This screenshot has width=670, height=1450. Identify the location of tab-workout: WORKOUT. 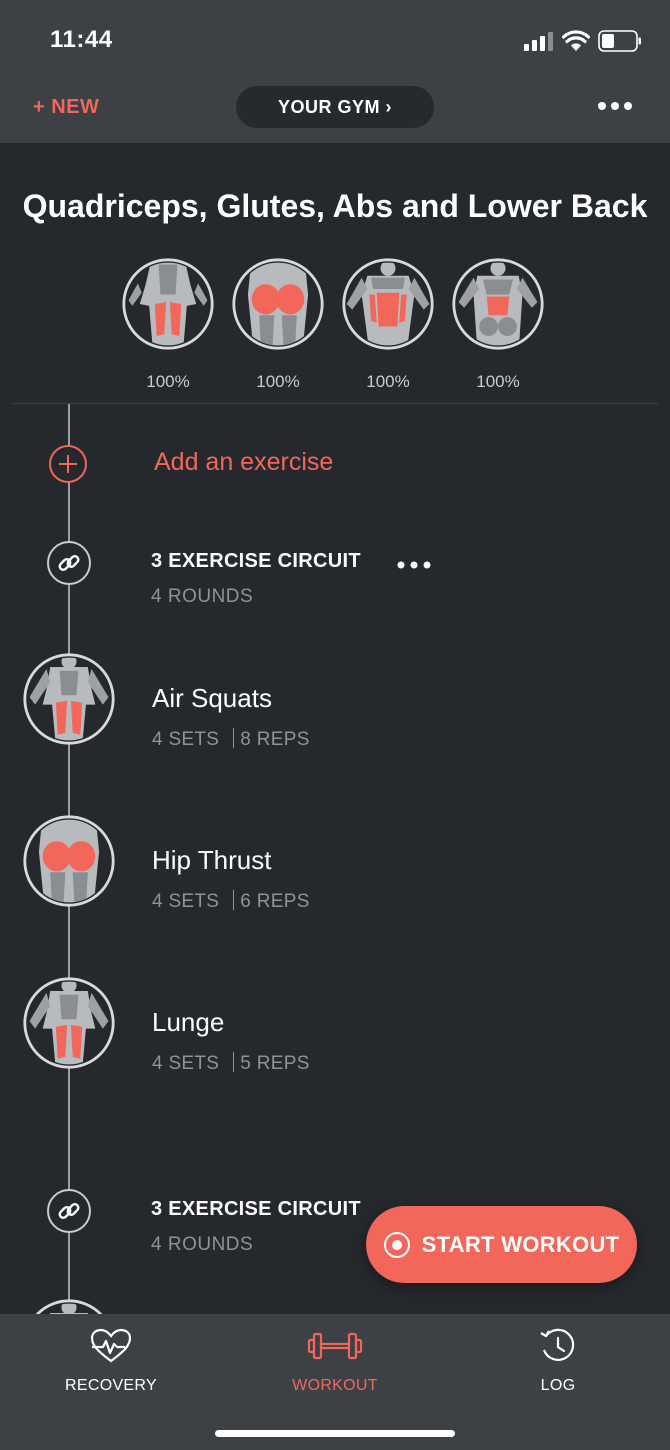
(335, 1361).